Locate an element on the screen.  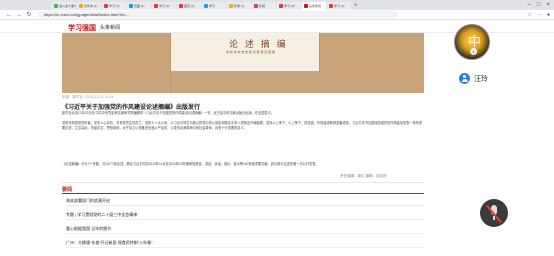
window-controls: – □ × is located at coordinates (539, 5).